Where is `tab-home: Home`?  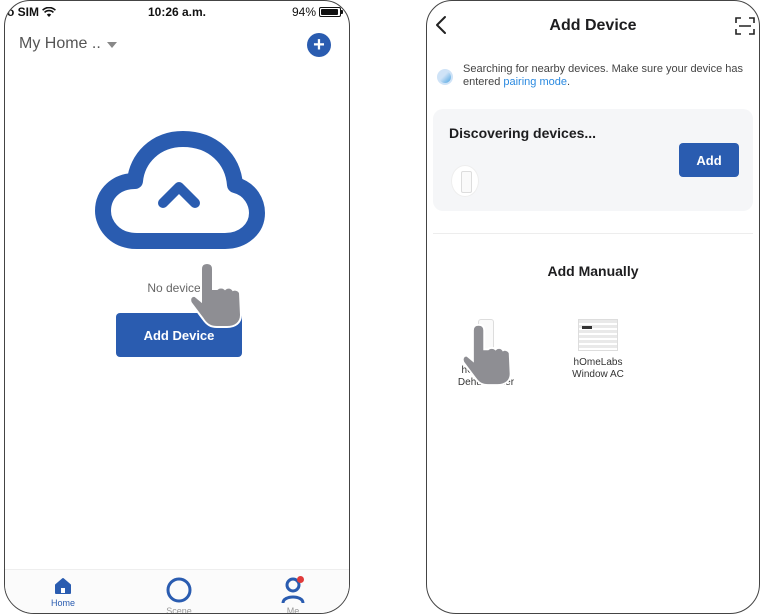
tab-home: Home is located at coordinates (63, 592).